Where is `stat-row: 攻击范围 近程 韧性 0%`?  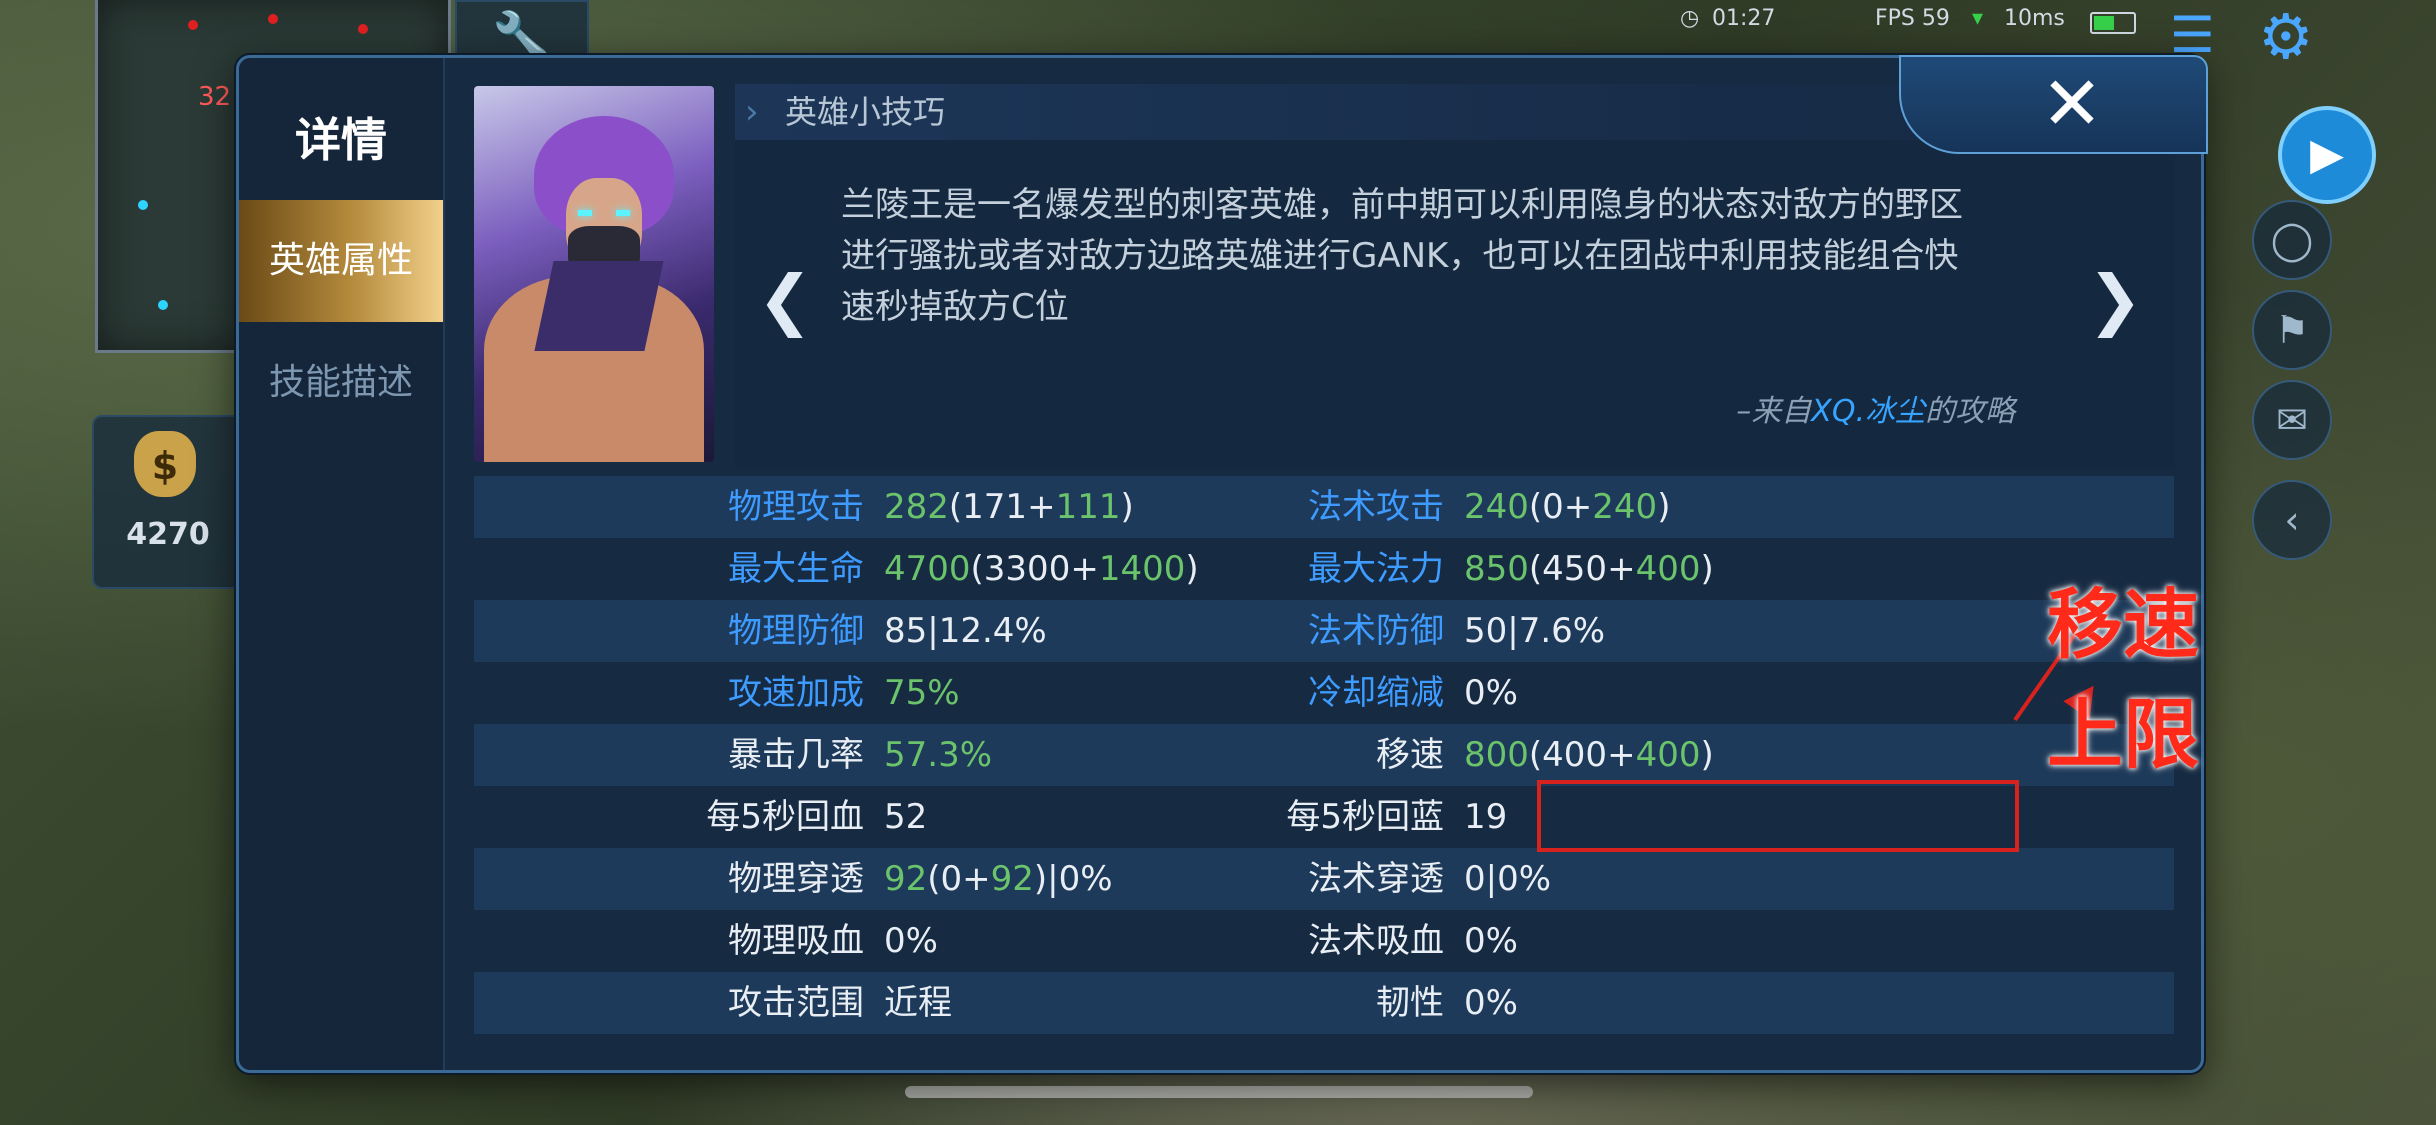 stat-row: 攻击范围 近程 韧性 0% is located at coordinates (1324, 1003).